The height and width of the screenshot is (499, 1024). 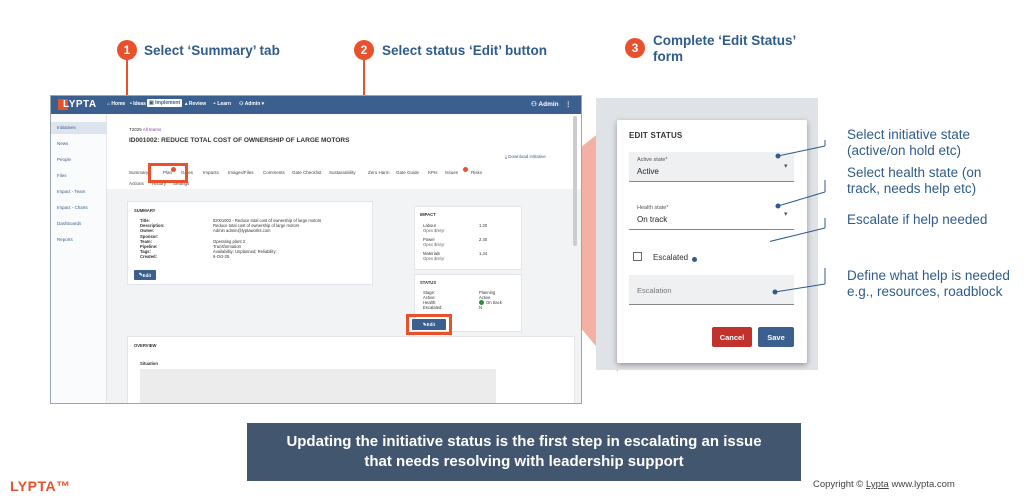 What do you see at coordinates (342, 172) in the screenshot?
I see `tab-sustainability: Sustainability` at bounding box center [342, 172].